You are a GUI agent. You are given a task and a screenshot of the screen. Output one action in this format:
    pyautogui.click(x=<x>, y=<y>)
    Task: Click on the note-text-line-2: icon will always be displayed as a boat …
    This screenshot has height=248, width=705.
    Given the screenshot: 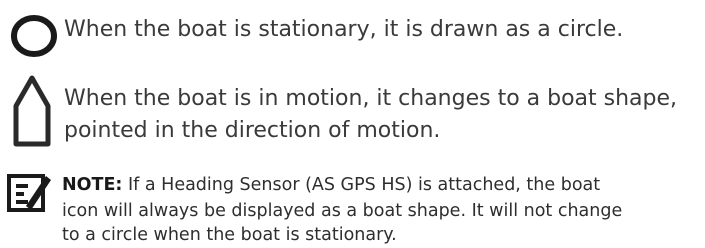 What is the action you would take?
    pyautogui.click(x=342, y=211)
    